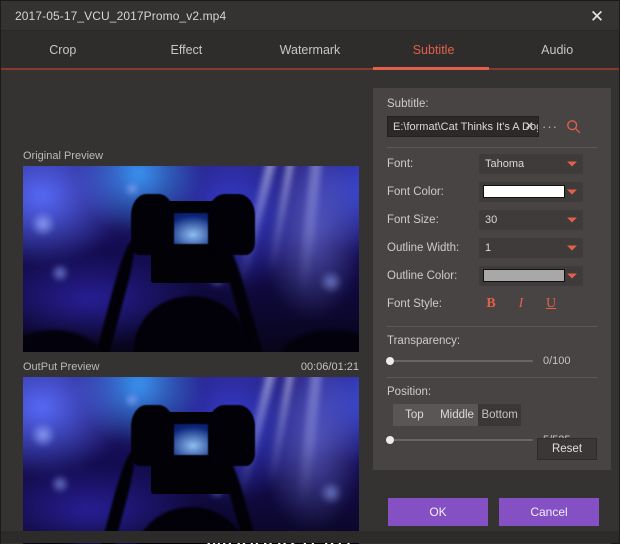  I want to click on output-preview-label: OutPut Preview, so click(61, 367).